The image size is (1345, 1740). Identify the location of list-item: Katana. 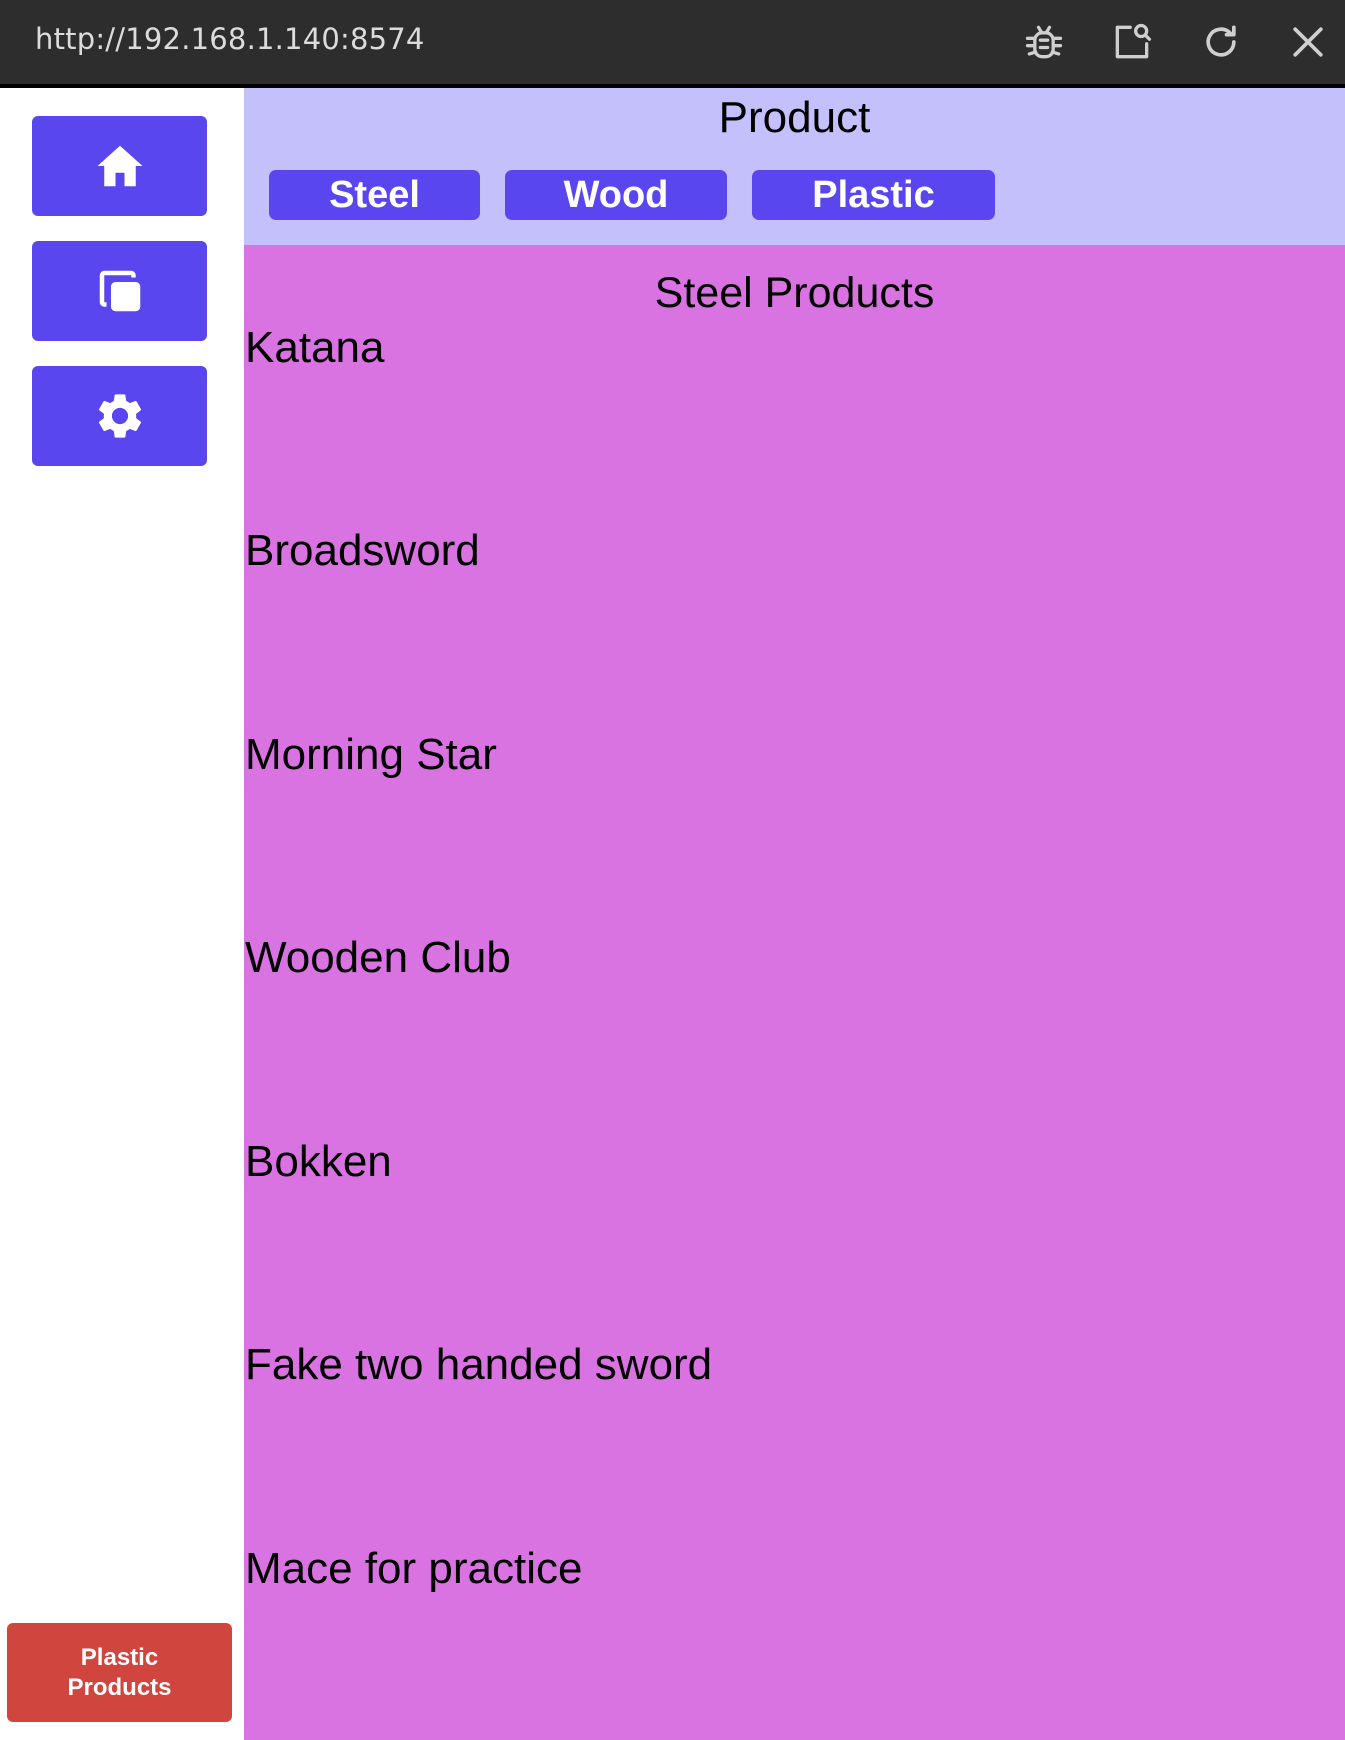
(314, 348).